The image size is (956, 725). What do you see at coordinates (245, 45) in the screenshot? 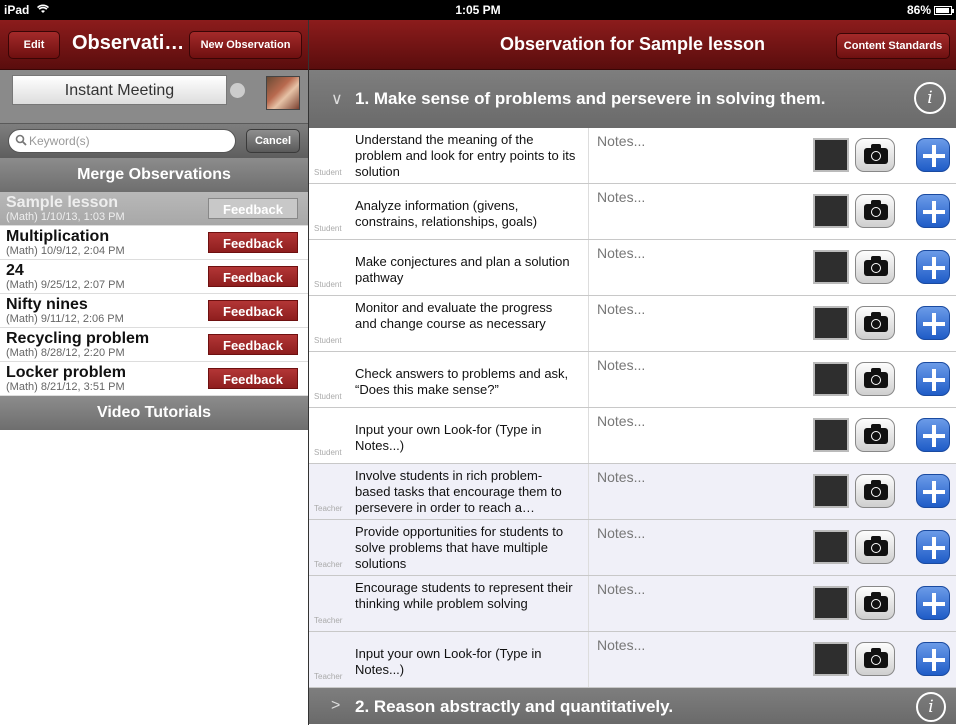
I see `new-observation-button: New Observation` at bounding box center [245, 45].